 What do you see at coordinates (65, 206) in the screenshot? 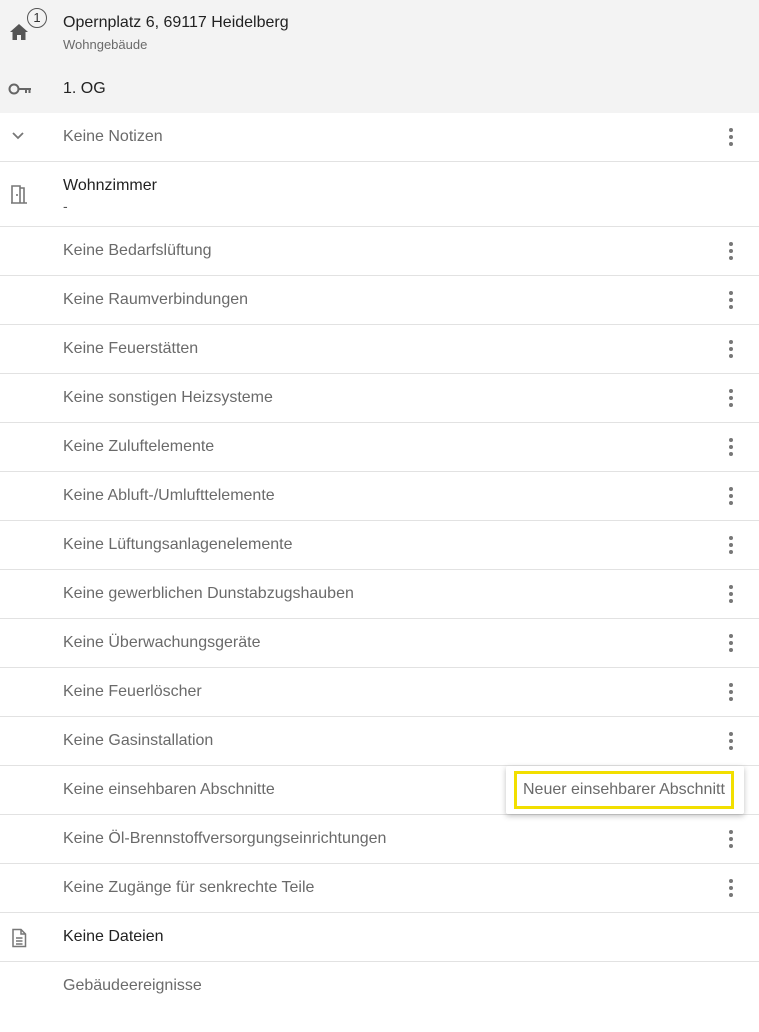
I see `room-subtitle: -` at bounding box center [65, 206].